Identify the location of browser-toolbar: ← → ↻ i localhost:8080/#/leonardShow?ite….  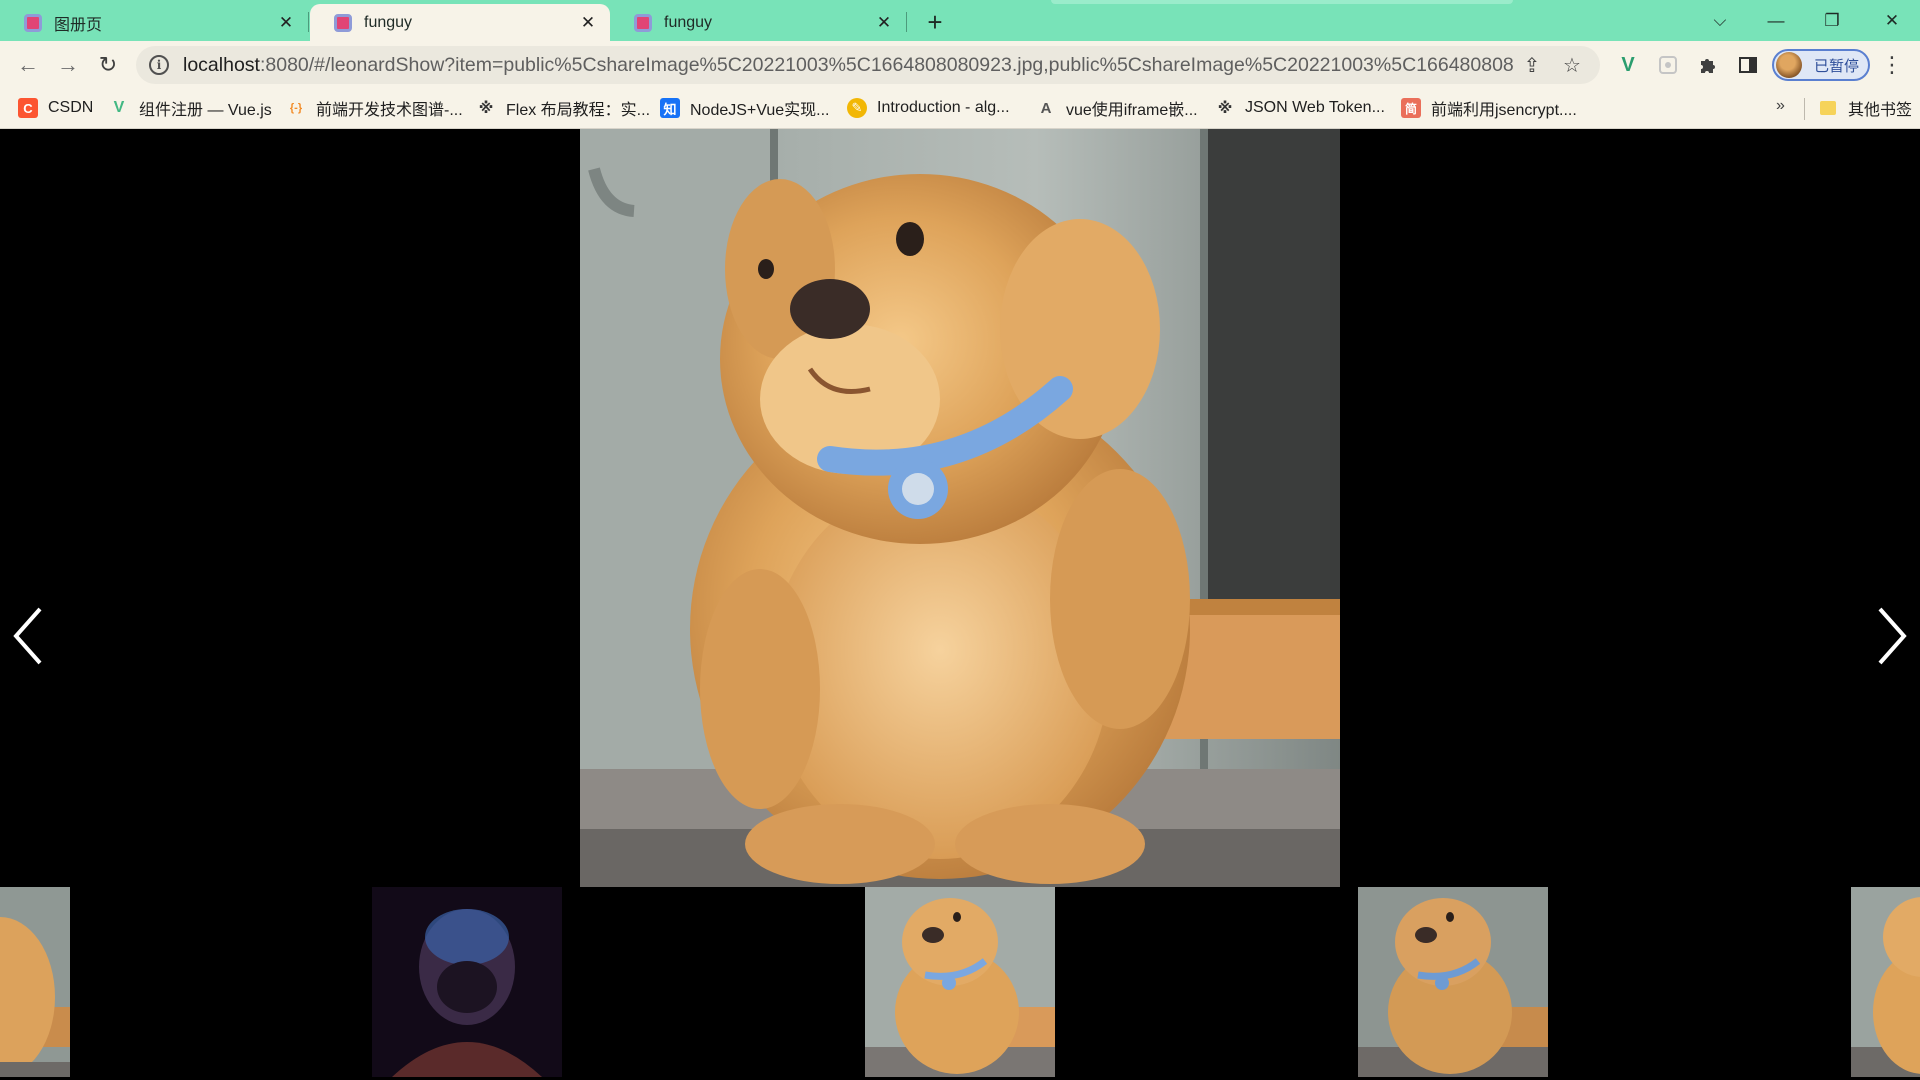
(960, 65).